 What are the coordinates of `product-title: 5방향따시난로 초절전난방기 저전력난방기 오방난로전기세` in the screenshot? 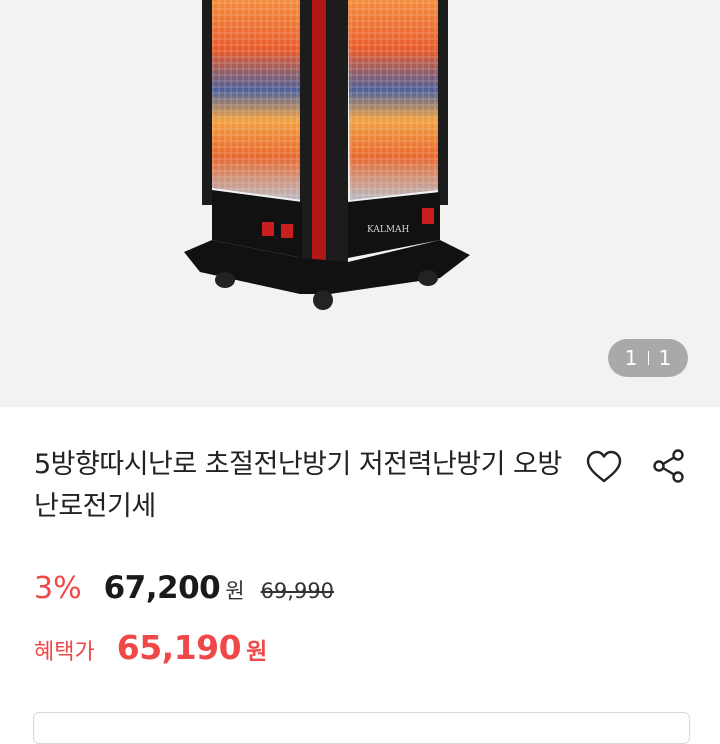 It's located at (298, 485).